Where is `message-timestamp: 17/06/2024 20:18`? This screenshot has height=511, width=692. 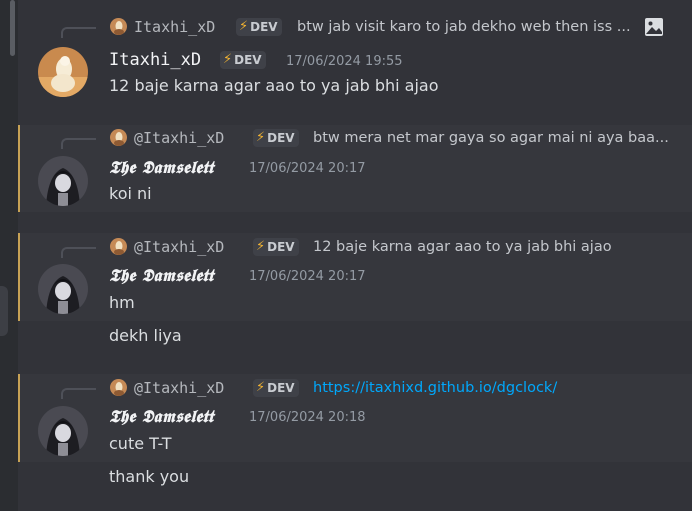 message-timestamp: 17/06/2024 20:18 is located at coordinates (307, 418).